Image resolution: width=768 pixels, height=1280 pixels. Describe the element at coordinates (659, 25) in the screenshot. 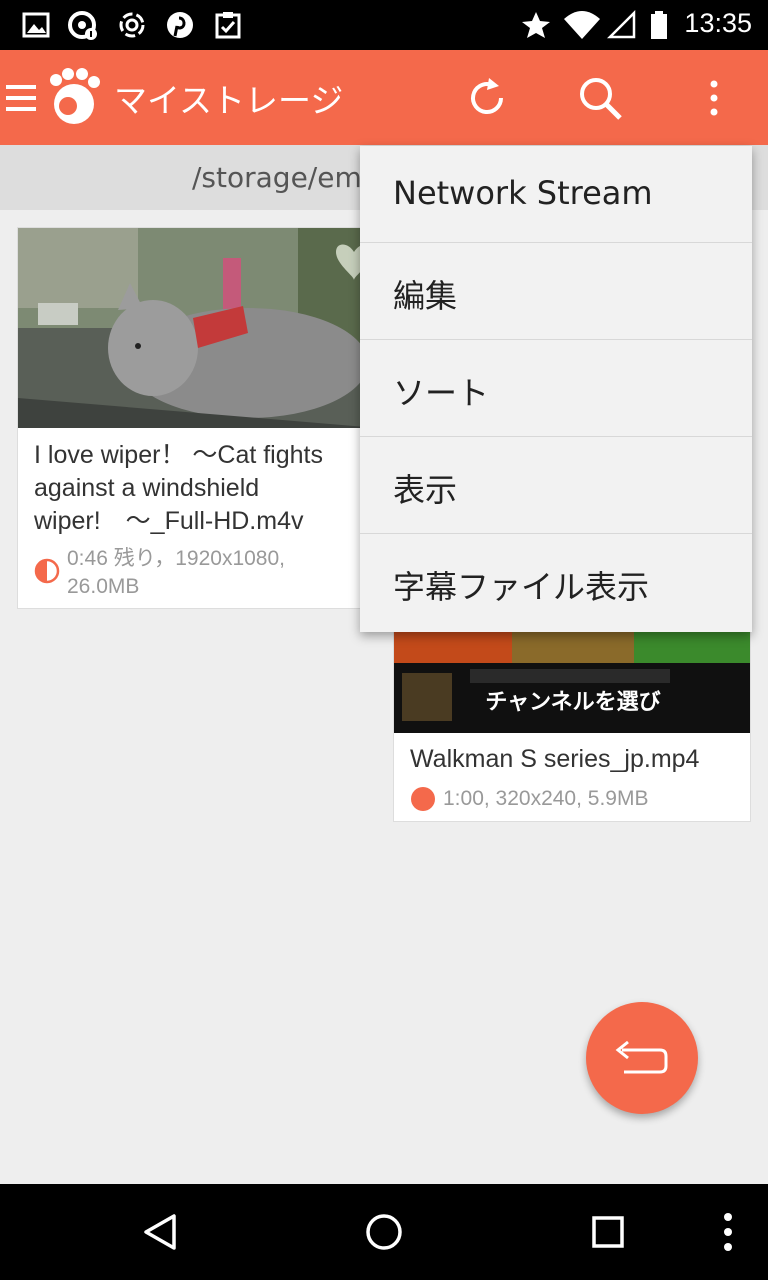

I see `battery-icon` at that location.